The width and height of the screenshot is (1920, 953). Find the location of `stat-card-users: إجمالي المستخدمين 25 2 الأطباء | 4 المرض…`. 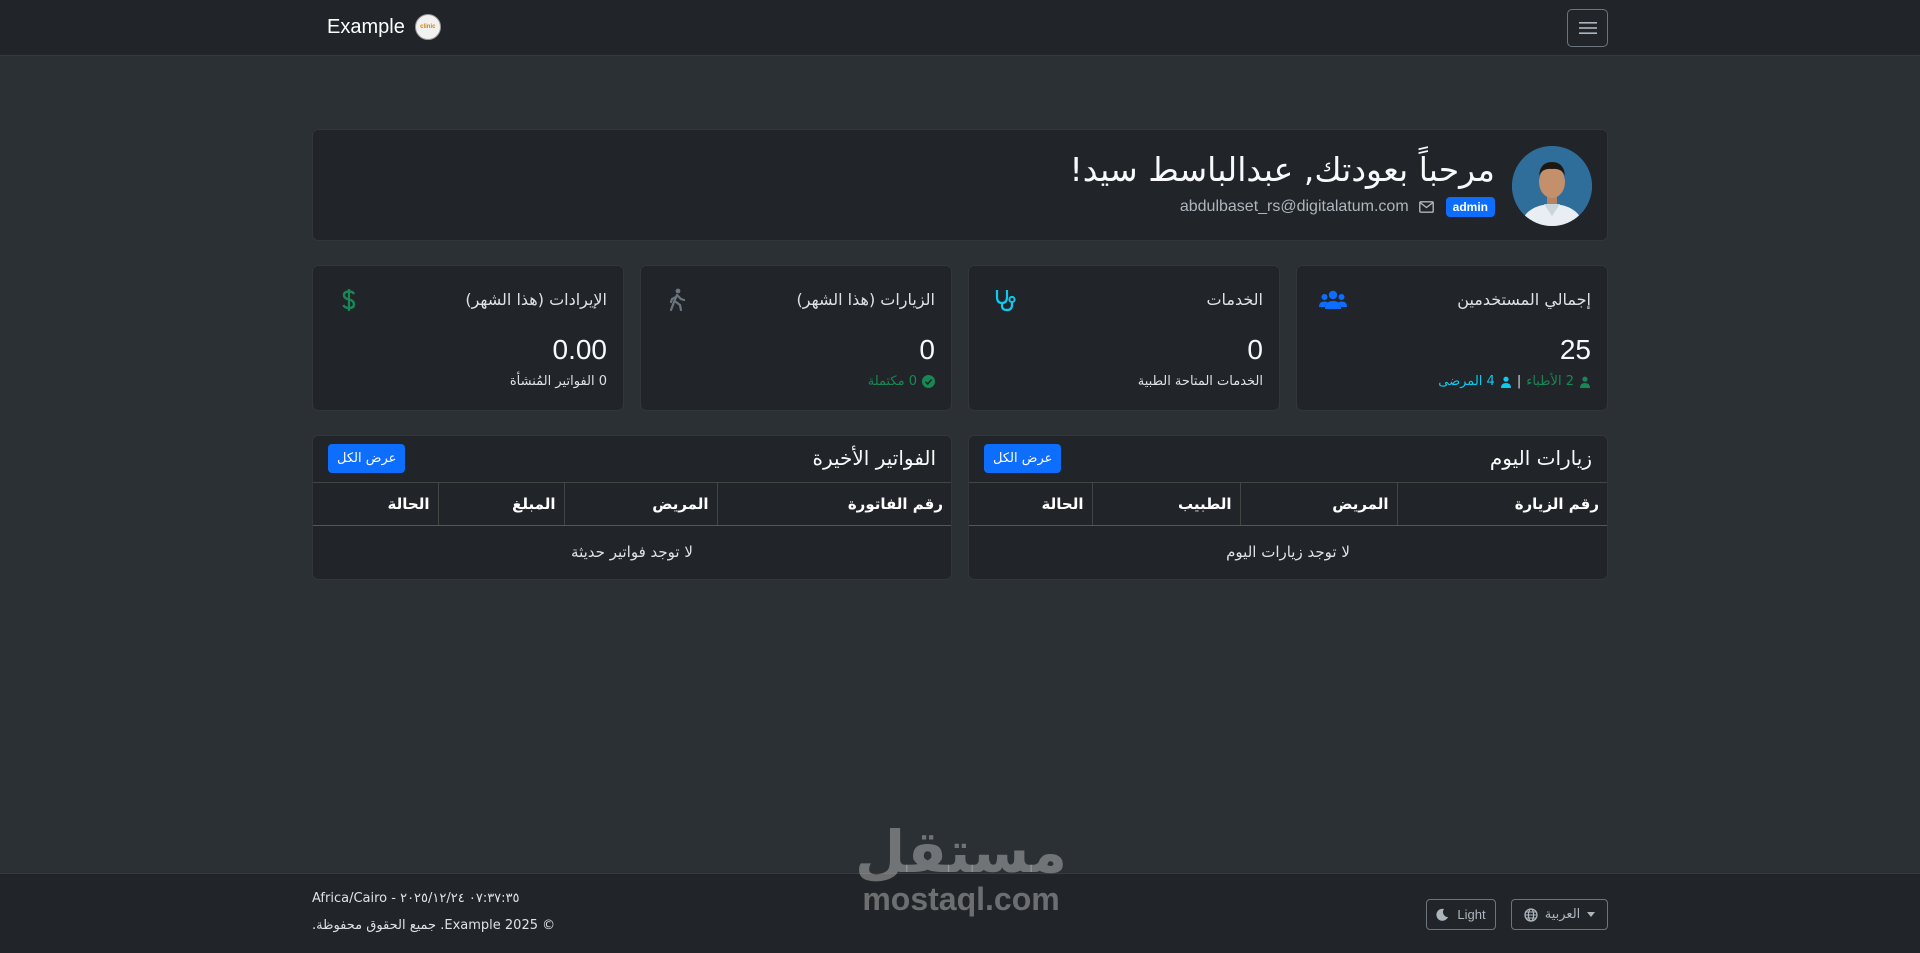

stat-card-users: إجمالي المستخدمين 25 2 الأطباء | 4 المرض… is located at coordinates (1452, 338).